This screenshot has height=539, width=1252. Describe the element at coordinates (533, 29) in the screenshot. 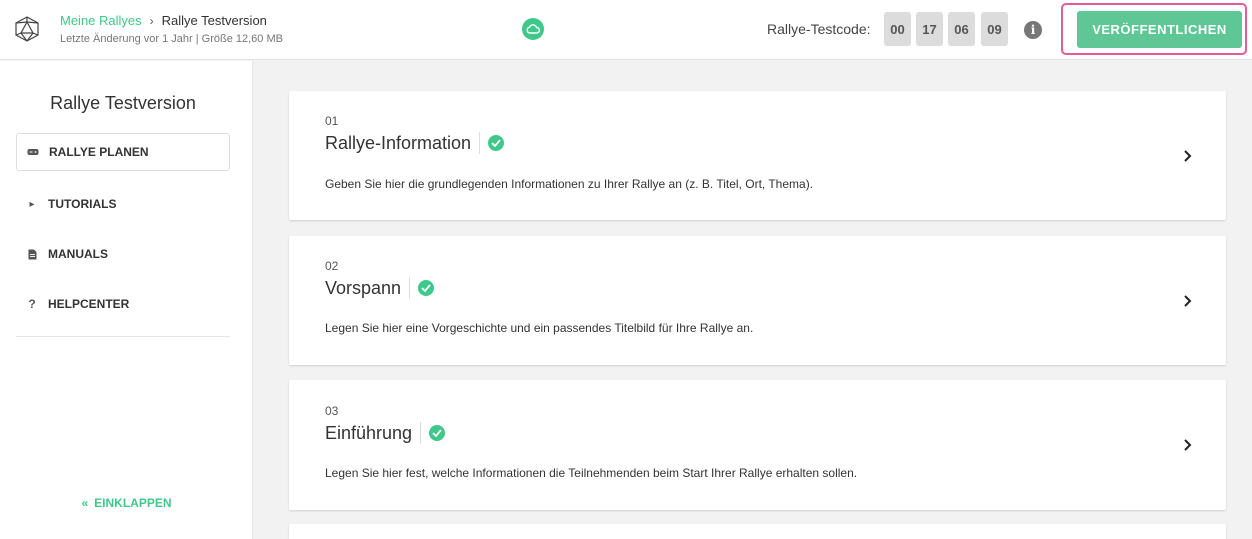

I see `cloud-sync-icon` at that location.